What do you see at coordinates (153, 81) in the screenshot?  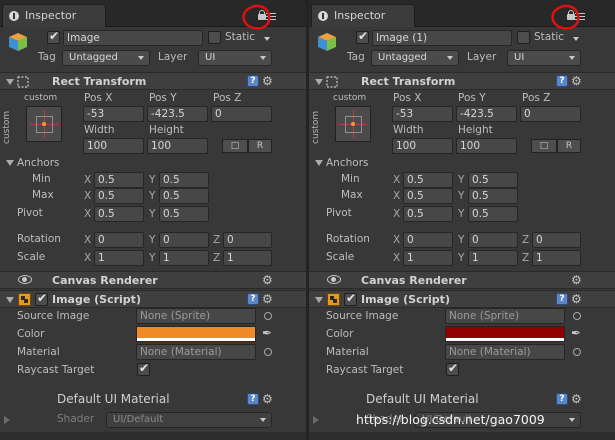 I see `rect-transform-header: Rect Transform ? ⚙` at bounding box center [153, 81].